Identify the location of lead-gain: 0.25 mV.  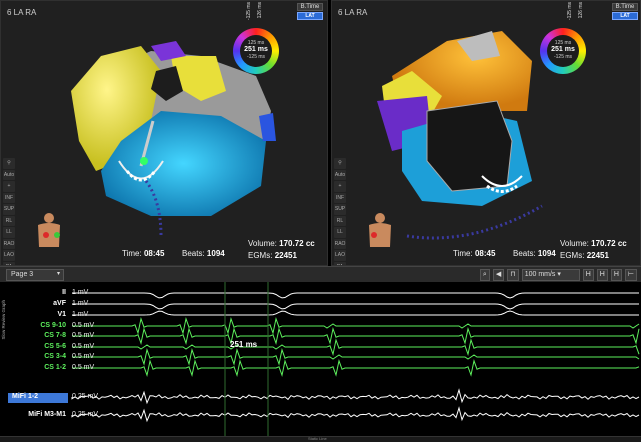
(85, 396).